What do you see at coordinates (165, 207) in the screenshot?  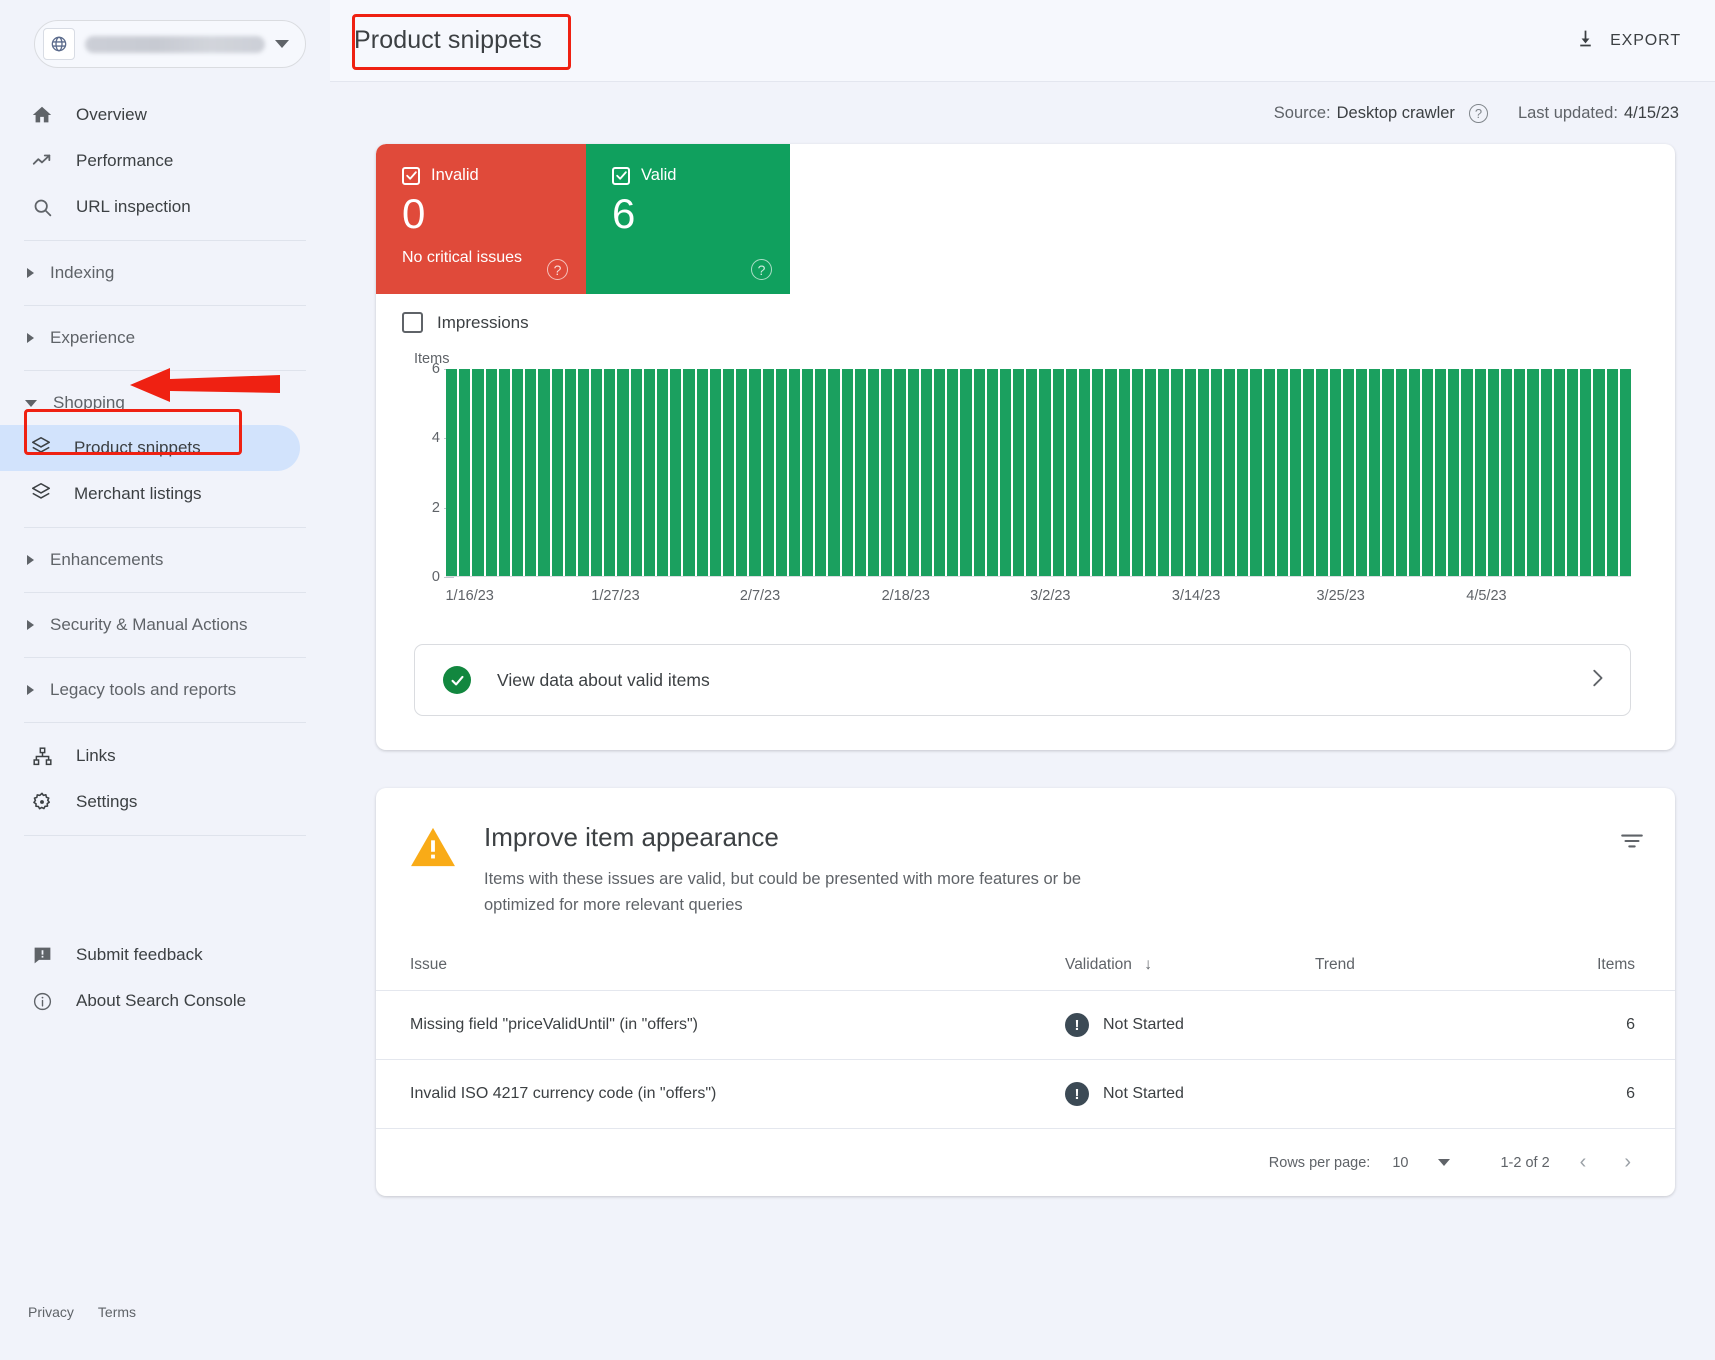 I see `sidebar-item-url-inspection: URL inspection` at bounding box center [165, 207].